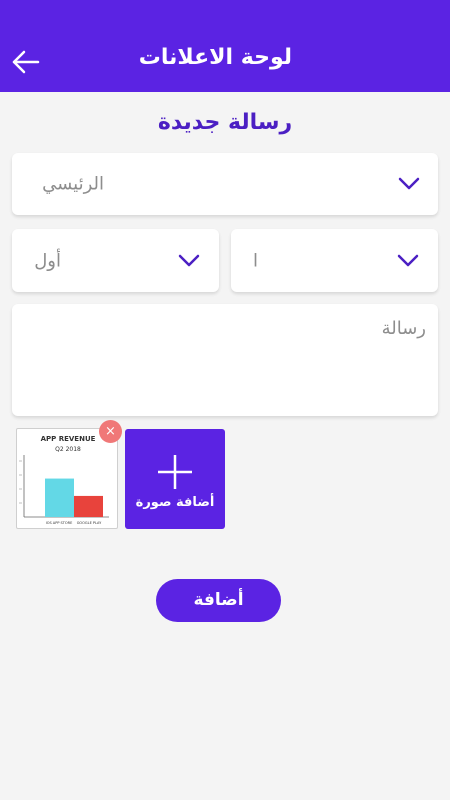 The width and height of the screenshot is (450, 800). I want to click on add-image-button: أضافة صورة, so click(175, 479).